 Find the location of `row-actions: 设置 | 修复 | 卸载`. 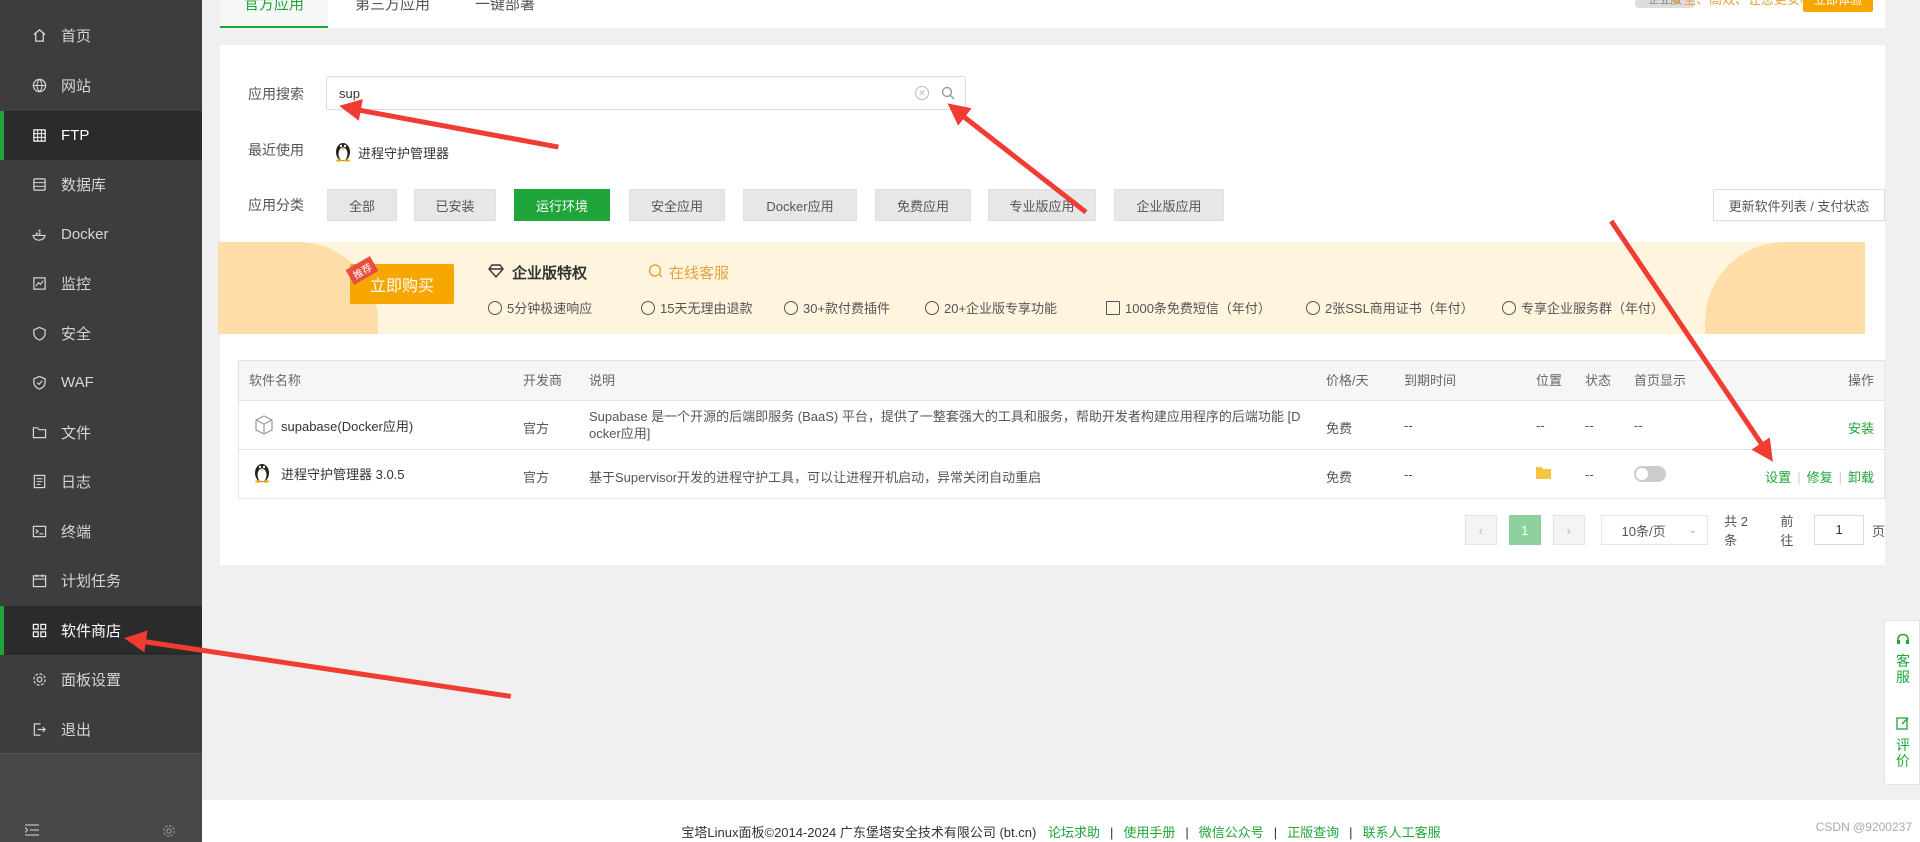

row-actions: 设置 | 修复 | 卸载 is located at coordinates (1819, 477).